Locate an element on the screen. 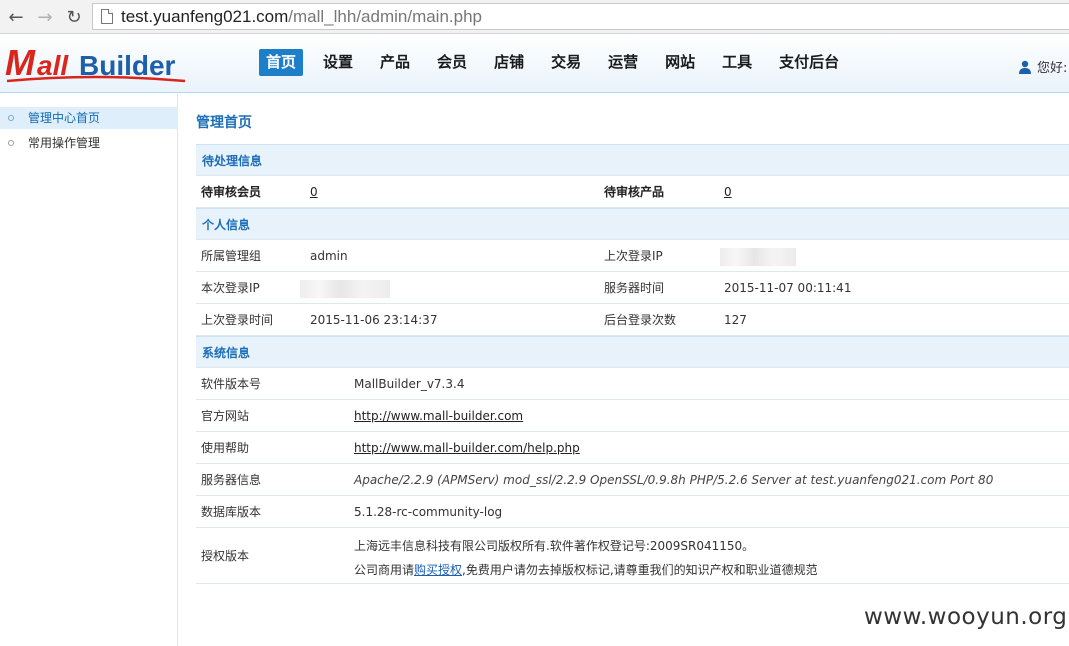 The width and height of the screenshot is (1069, 646). section-heading: 系统信息 is located at coordinates (226, 353).